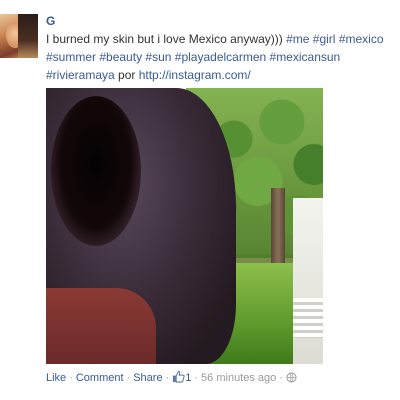  I want to click on post-actions-bar: Like · Comment · Share · 1 · 56 minutes ago ·, so click(171, 377).